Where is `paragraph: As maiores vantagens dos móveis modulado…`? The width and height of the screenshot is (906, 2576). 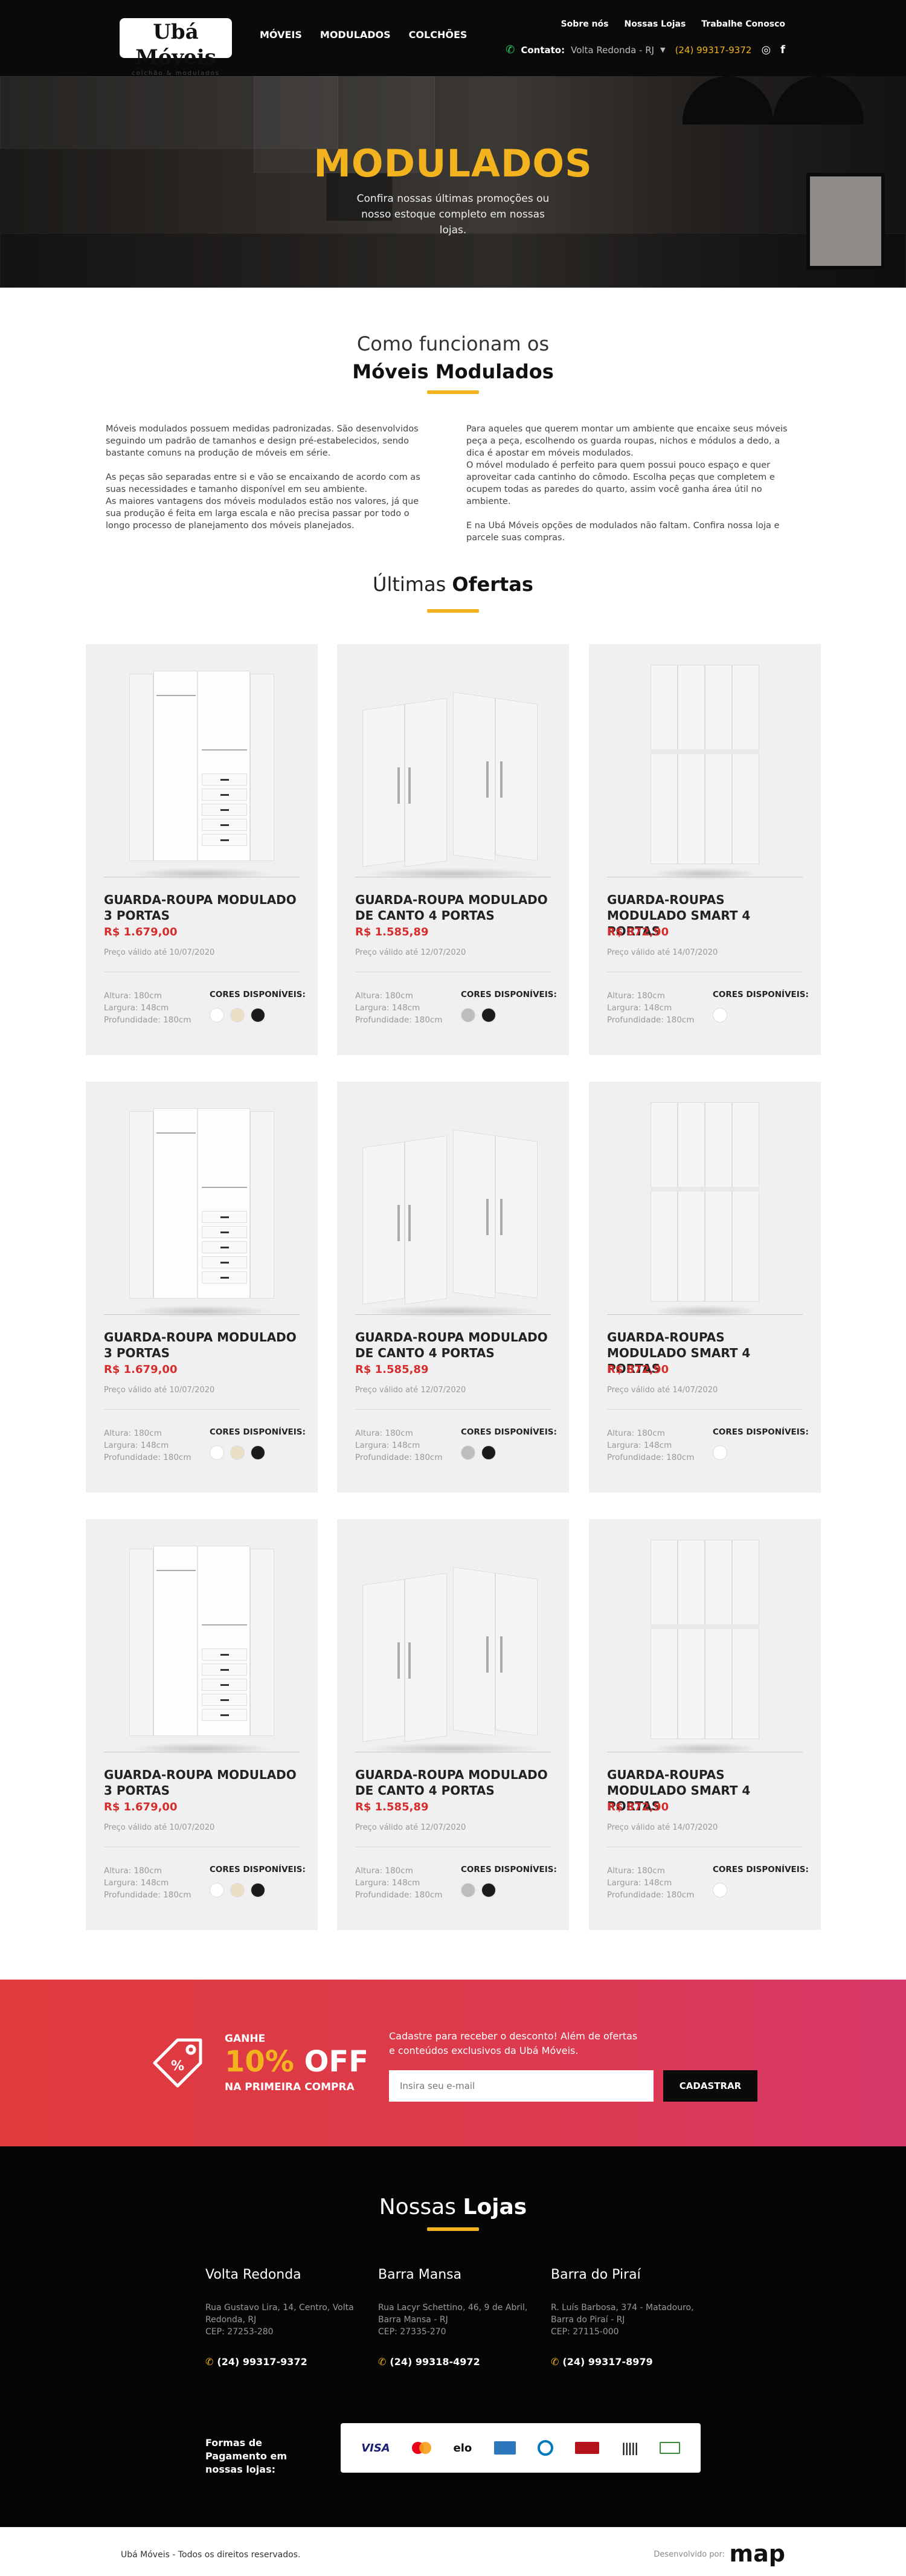
paragraph: As maiores vantagens dos móveis modulado… is located at coordinates (262, 514).